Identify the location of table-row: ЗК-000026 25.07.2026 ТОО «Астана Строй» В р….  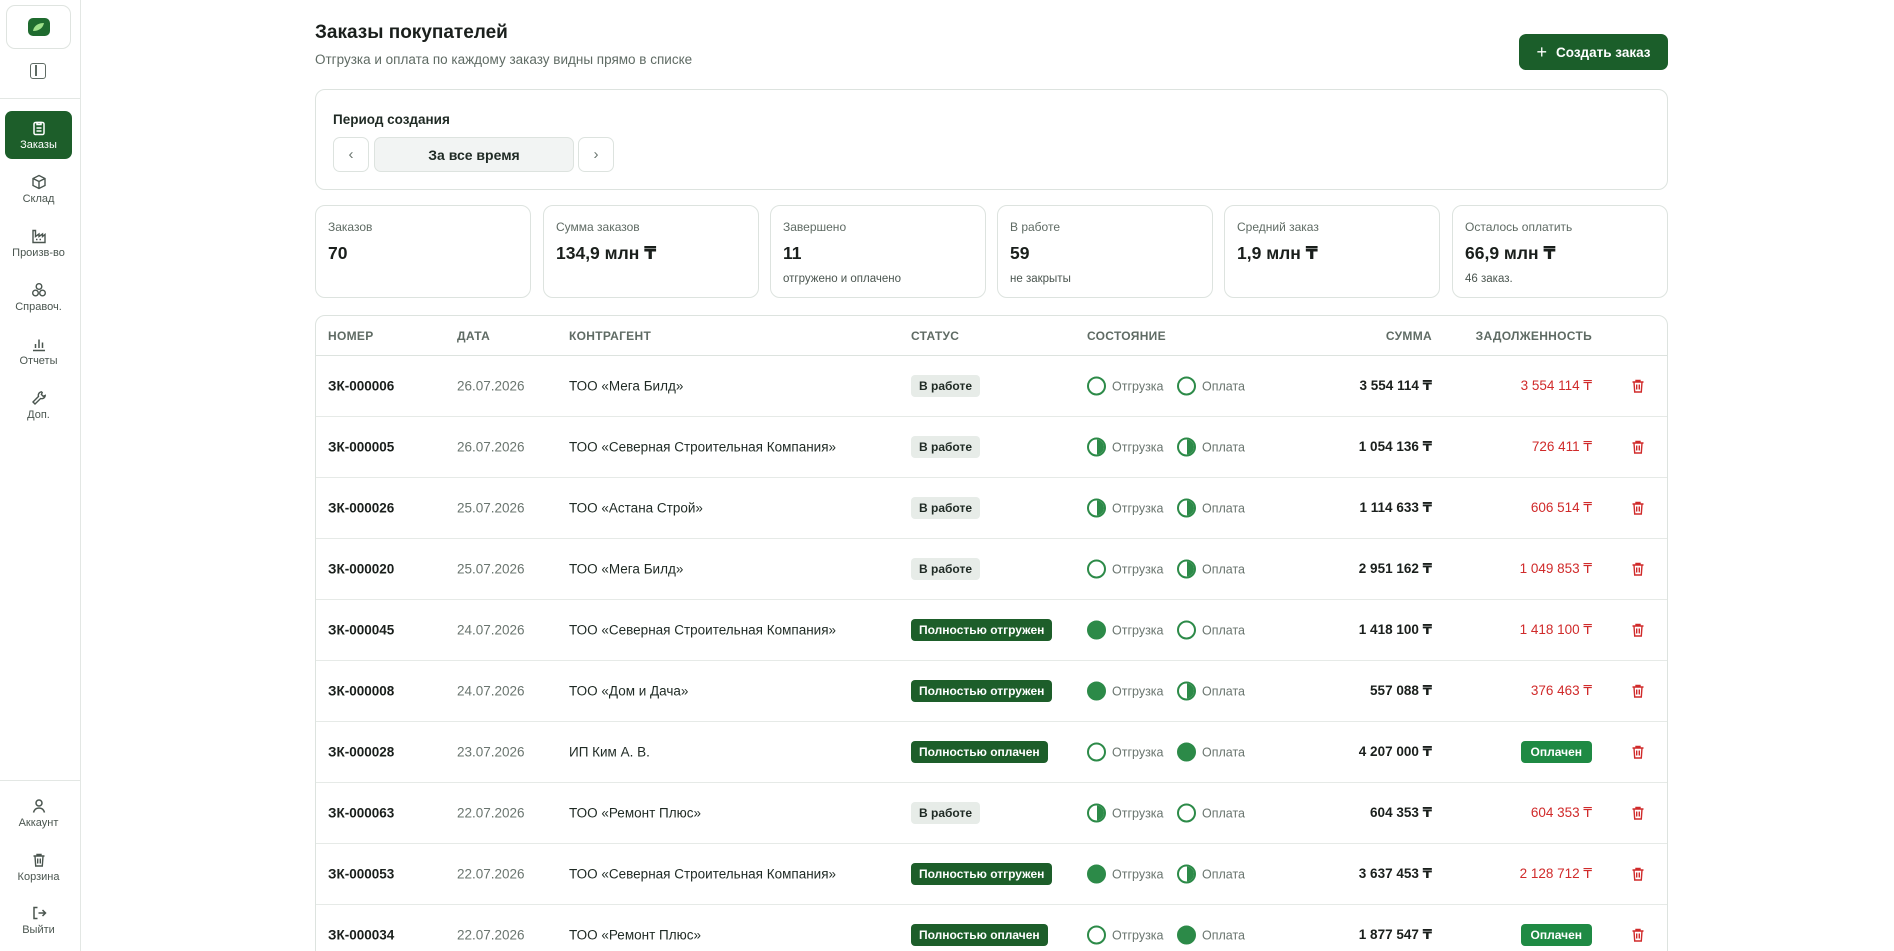
(991, 508).